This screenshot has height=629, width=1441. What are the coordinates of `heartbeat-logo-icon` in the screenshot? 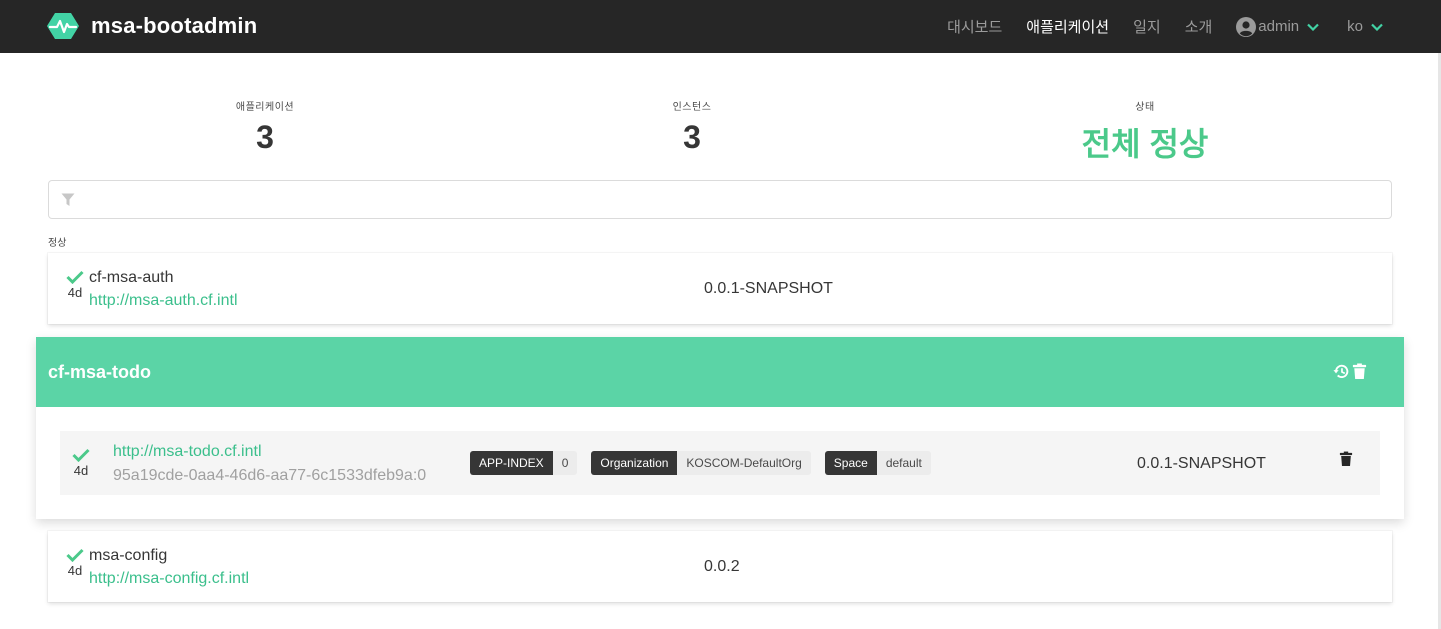 It's located at (63, 26).